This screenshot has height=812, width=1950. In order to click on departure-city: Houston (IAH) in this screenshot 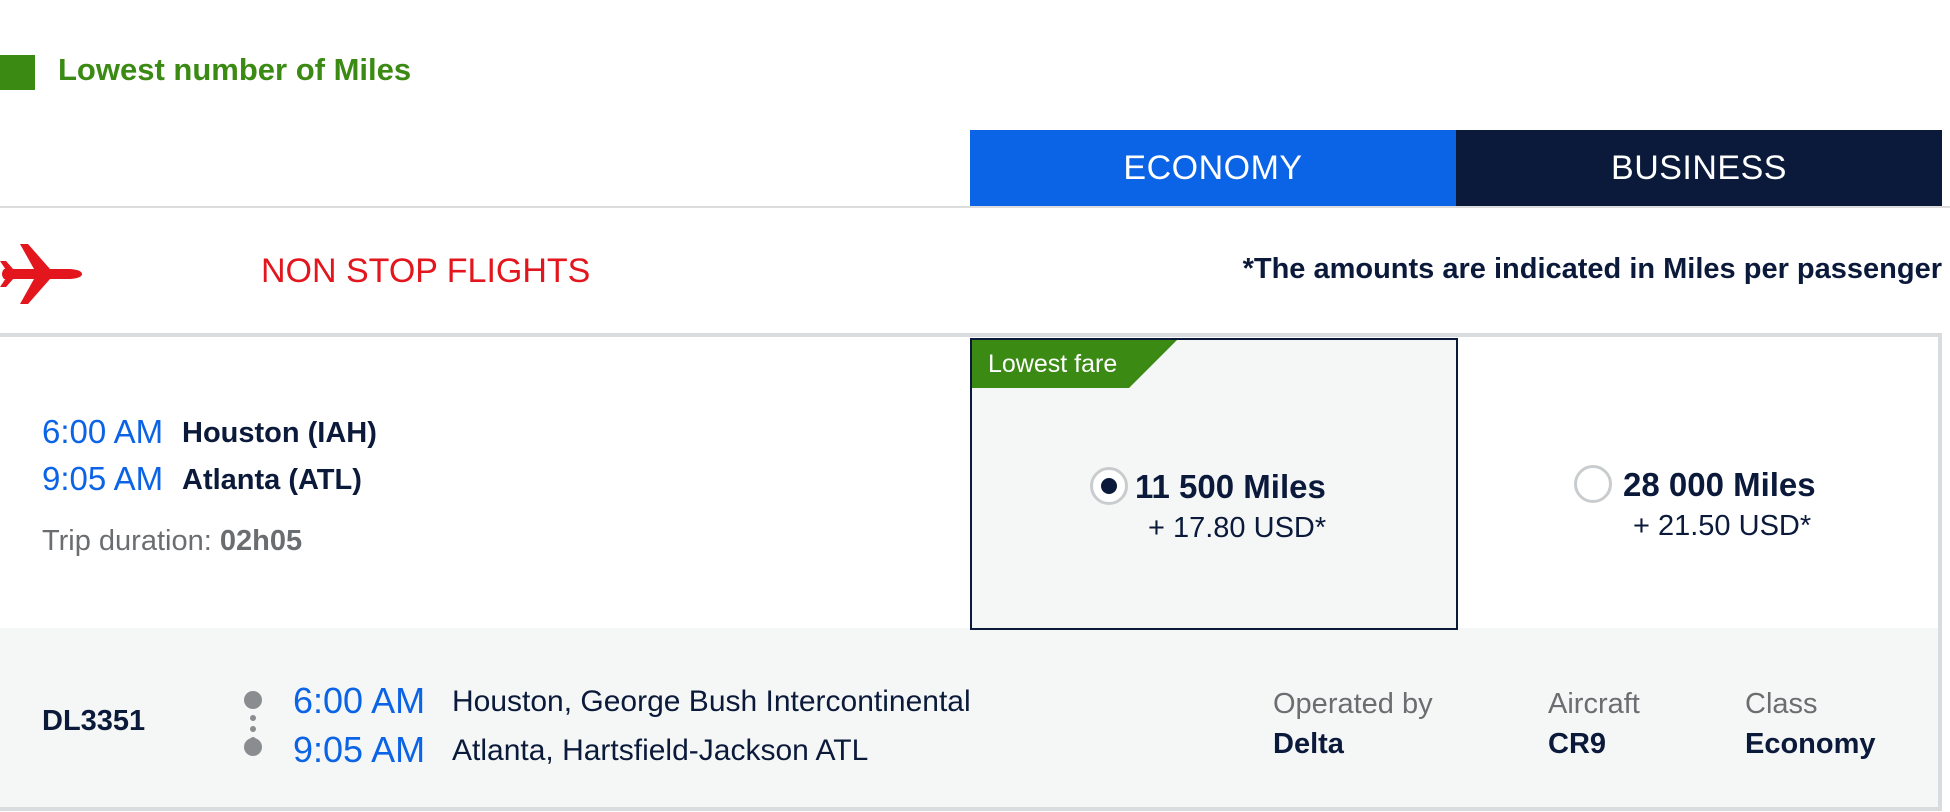, I will do `click(279, 433)`.